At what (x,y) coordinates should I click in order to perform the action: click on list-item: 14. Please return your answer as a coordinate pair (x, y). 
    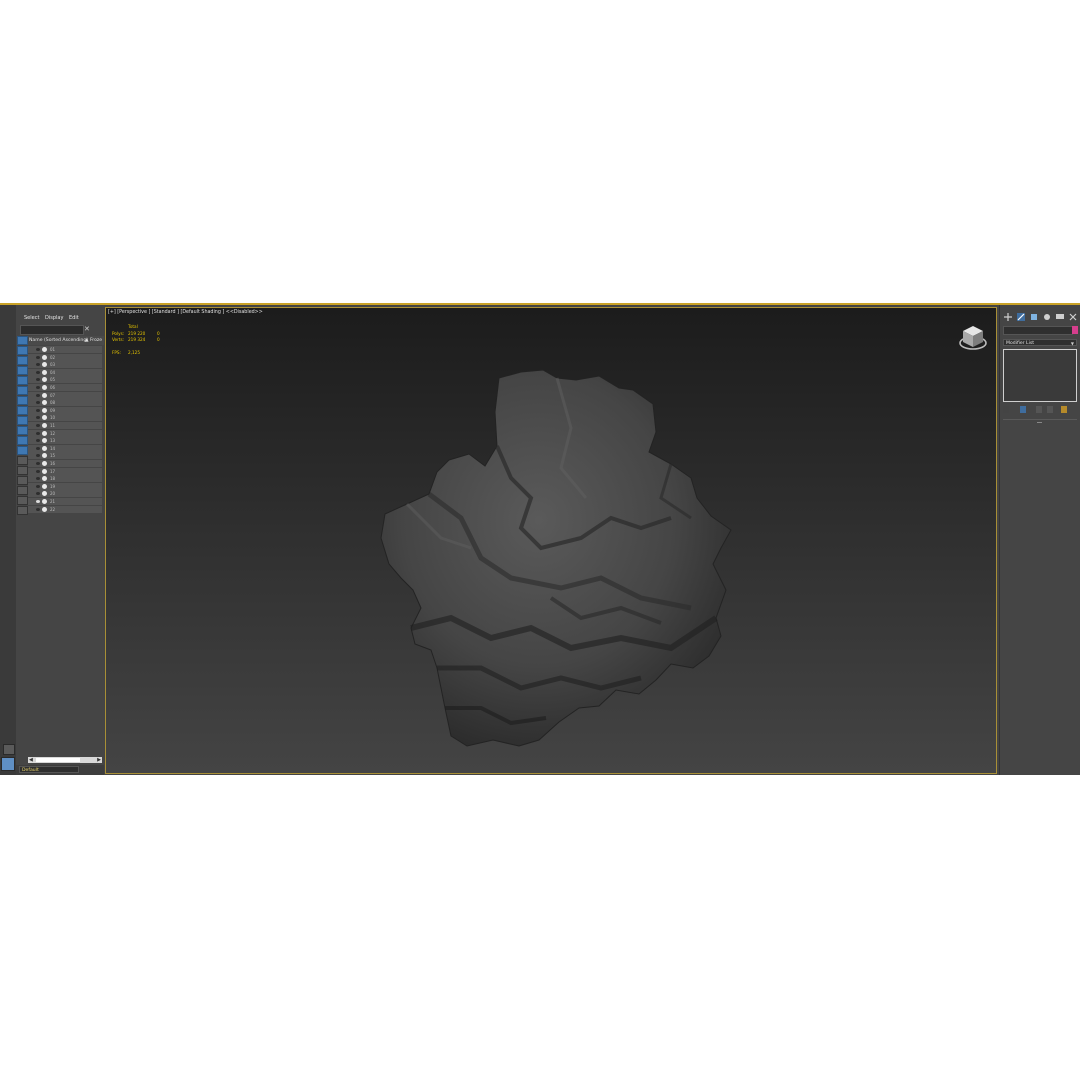
    Looking at the image, I should click on (65, 448).